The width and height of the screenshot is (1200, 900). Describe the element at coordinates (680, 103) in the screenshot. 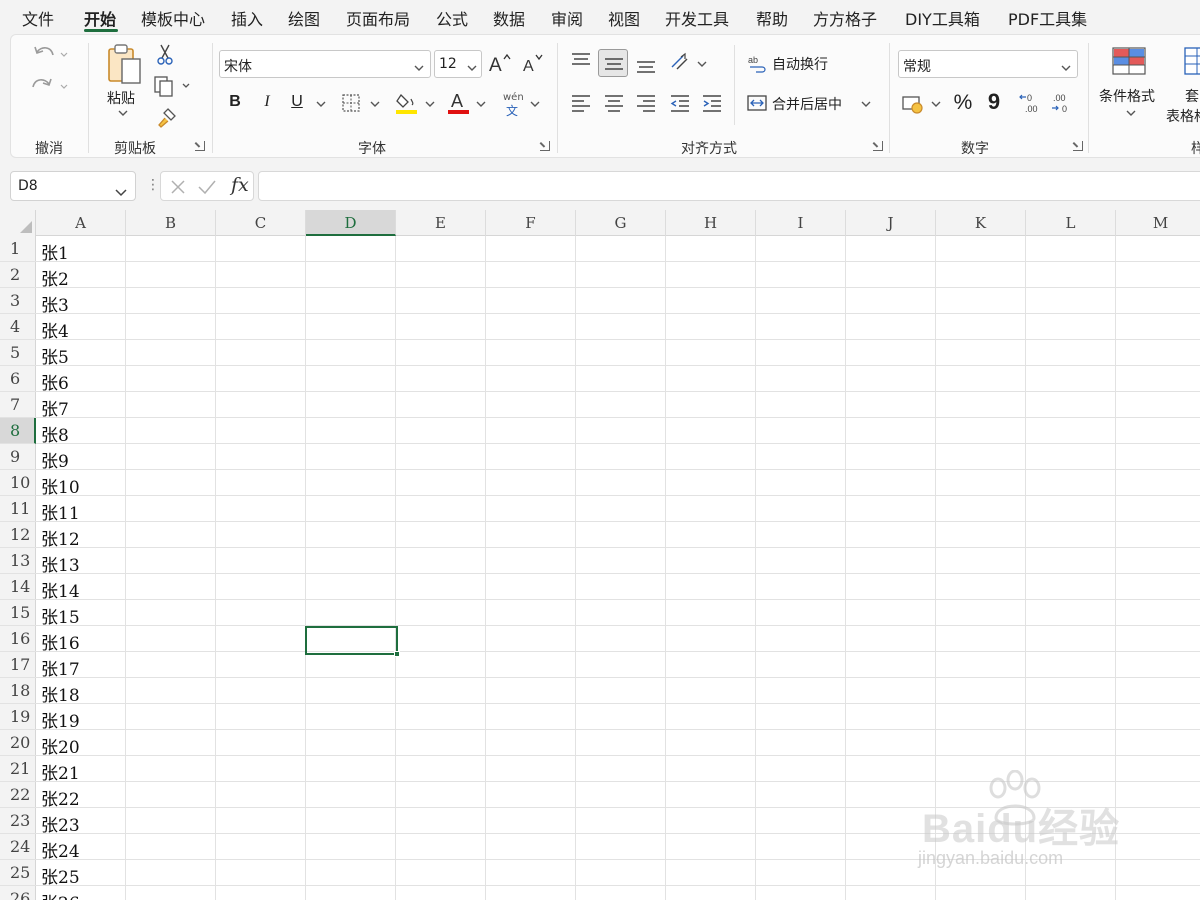

I see `decrease-indent-icon` at that location.